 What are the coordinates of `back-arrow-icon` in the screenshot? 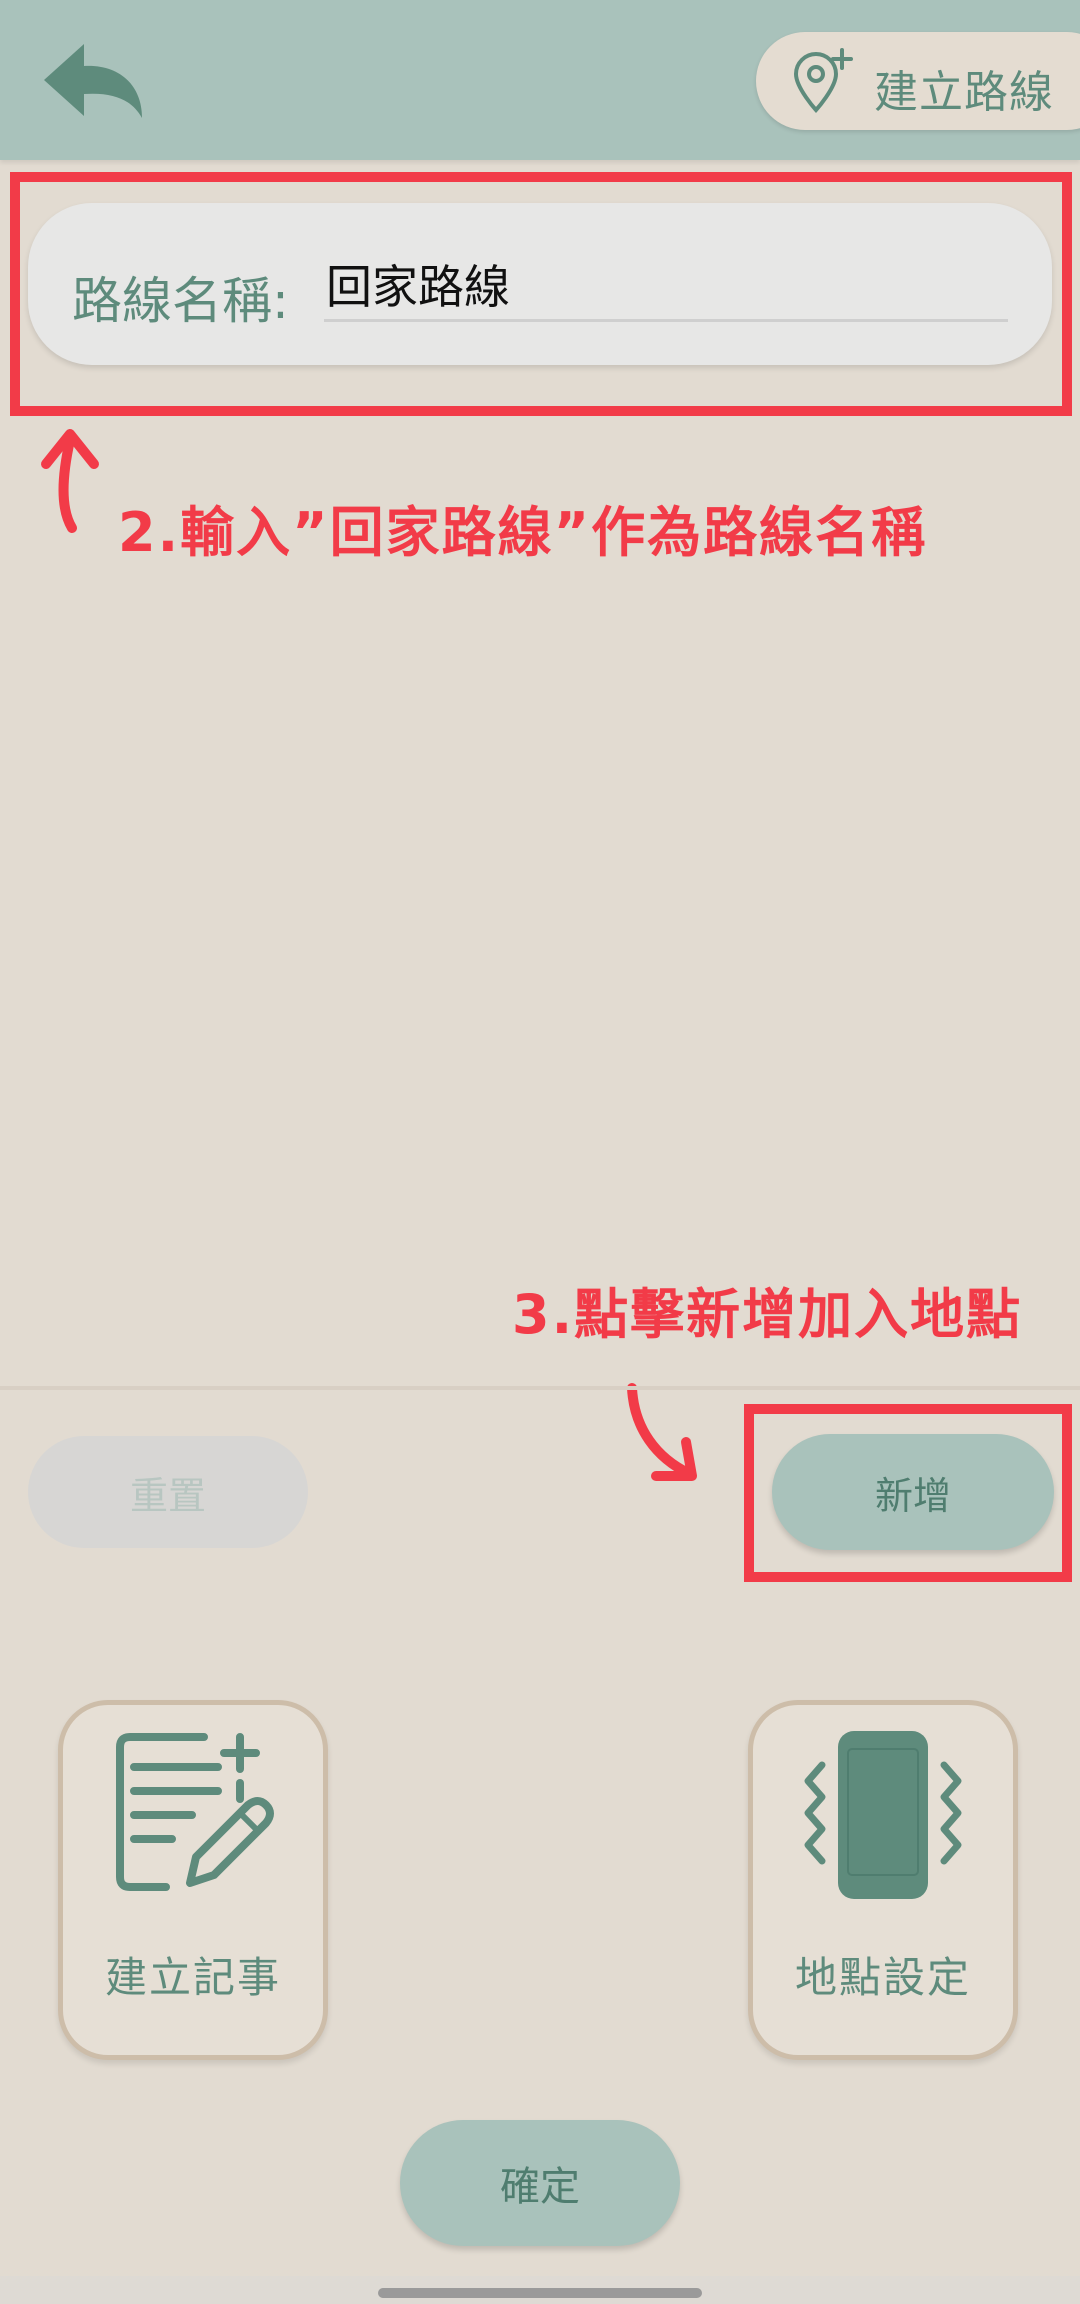 It's located at (93, 81).